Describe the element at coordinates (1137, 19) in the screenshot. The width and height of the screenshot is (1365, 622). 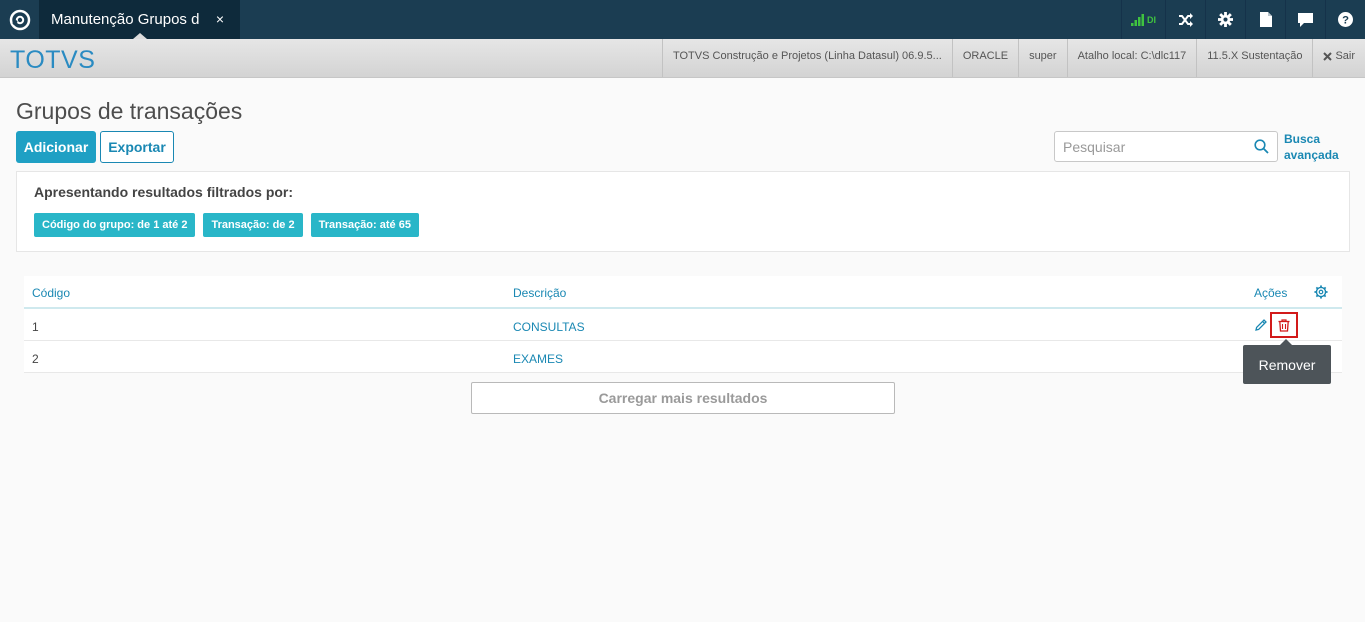
I see `signal-icon` at that location.